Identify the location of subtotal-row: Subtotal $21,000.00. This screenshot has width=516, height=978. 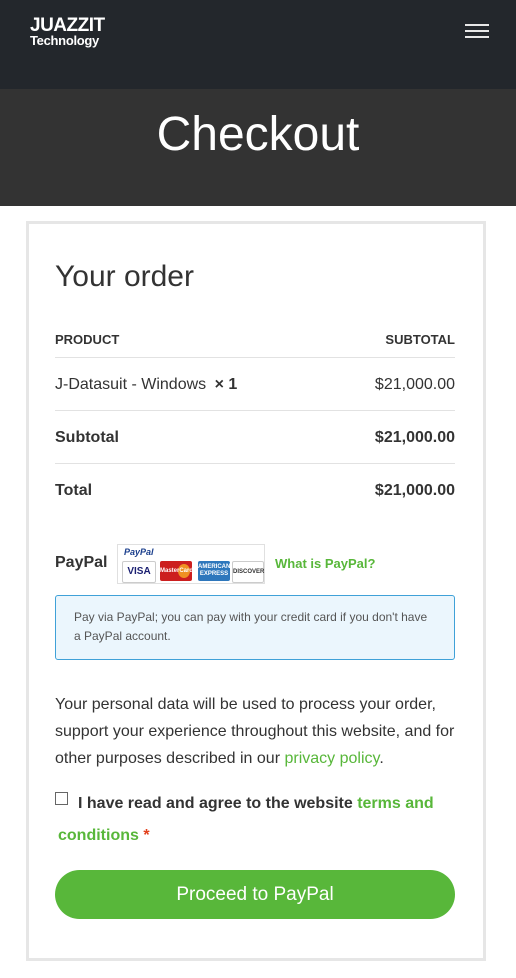
(255, 438).